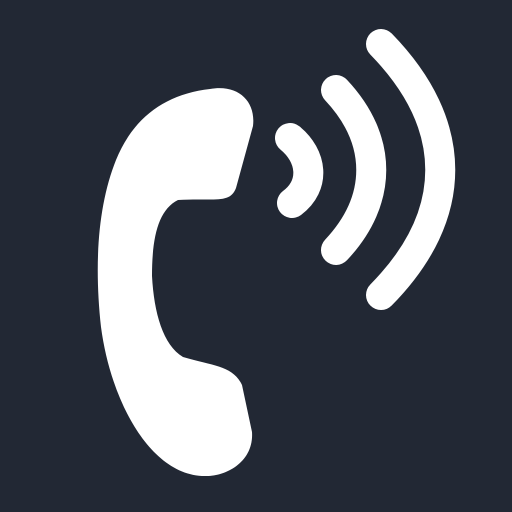  Describe the element at coordinates (354, 170) in the screenshot. I see `sound-wave-medium-icon` at that location.